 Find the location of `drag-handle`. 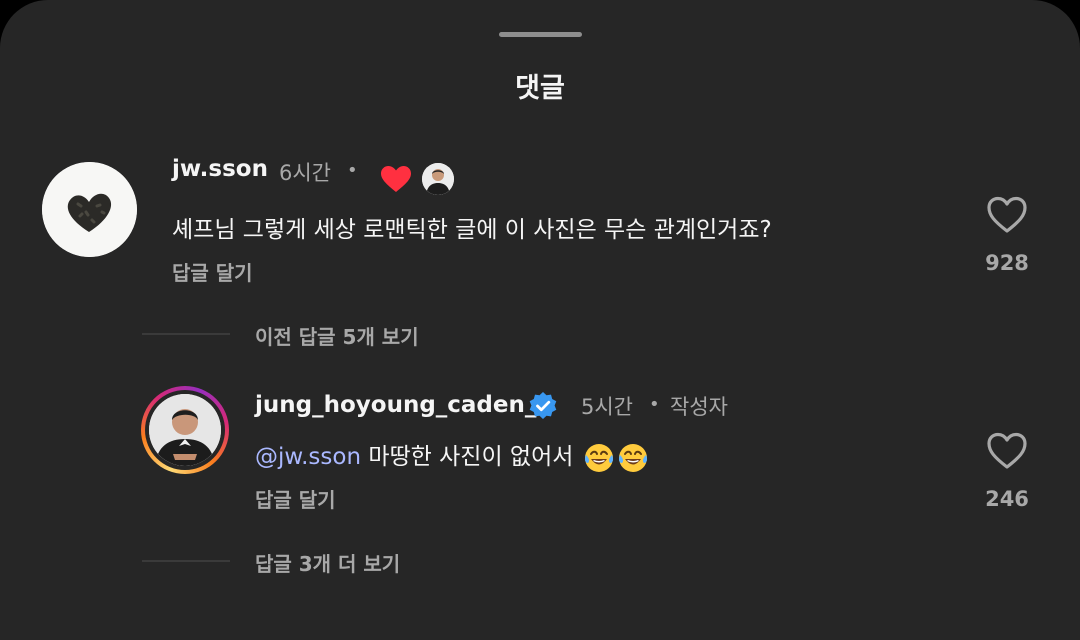

drag-handle is located at coordinates (540, 34).